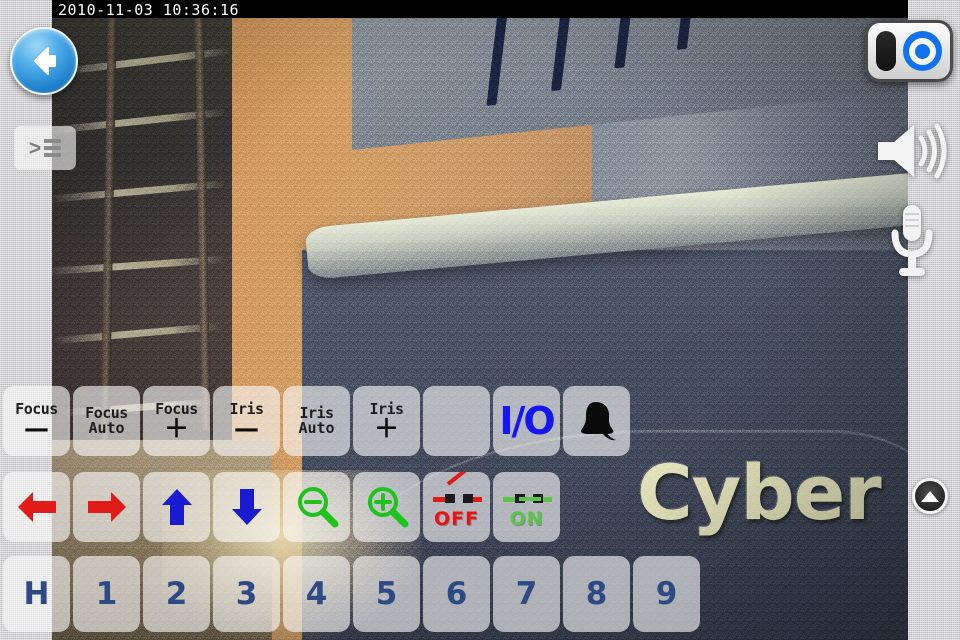 Image resolution: width=960 pixels, height=640 pixels. I want to click on switch-off-icon: OFF, so click(457, 500).